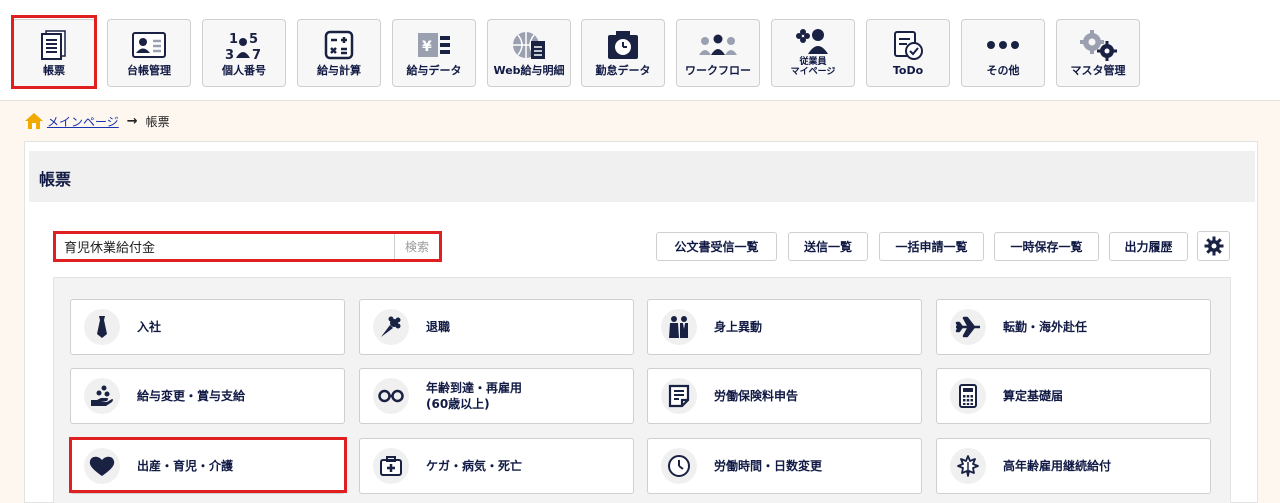 This screenshot has width=1280, height=503. I want to click on tile-age-reemployment: 年齢到達・再雇用 (60歳以上), so click(496, 396).